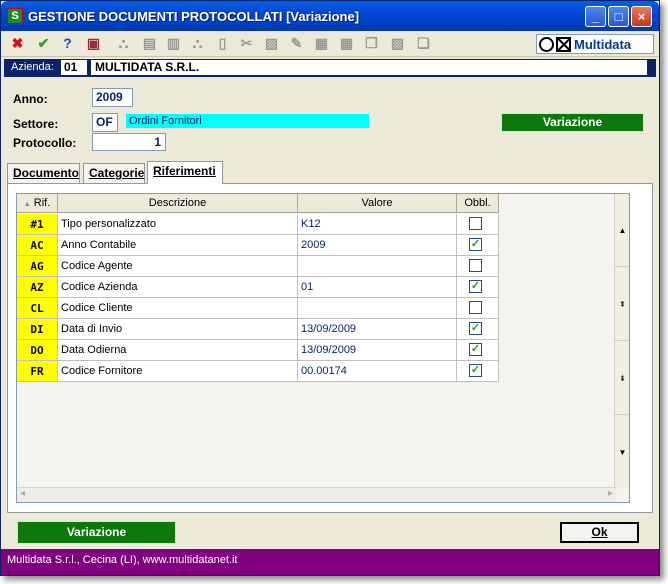  Describe the element at coordinates (36, 124) in the screenshot. I see `settore-label: Settore:` at that location.